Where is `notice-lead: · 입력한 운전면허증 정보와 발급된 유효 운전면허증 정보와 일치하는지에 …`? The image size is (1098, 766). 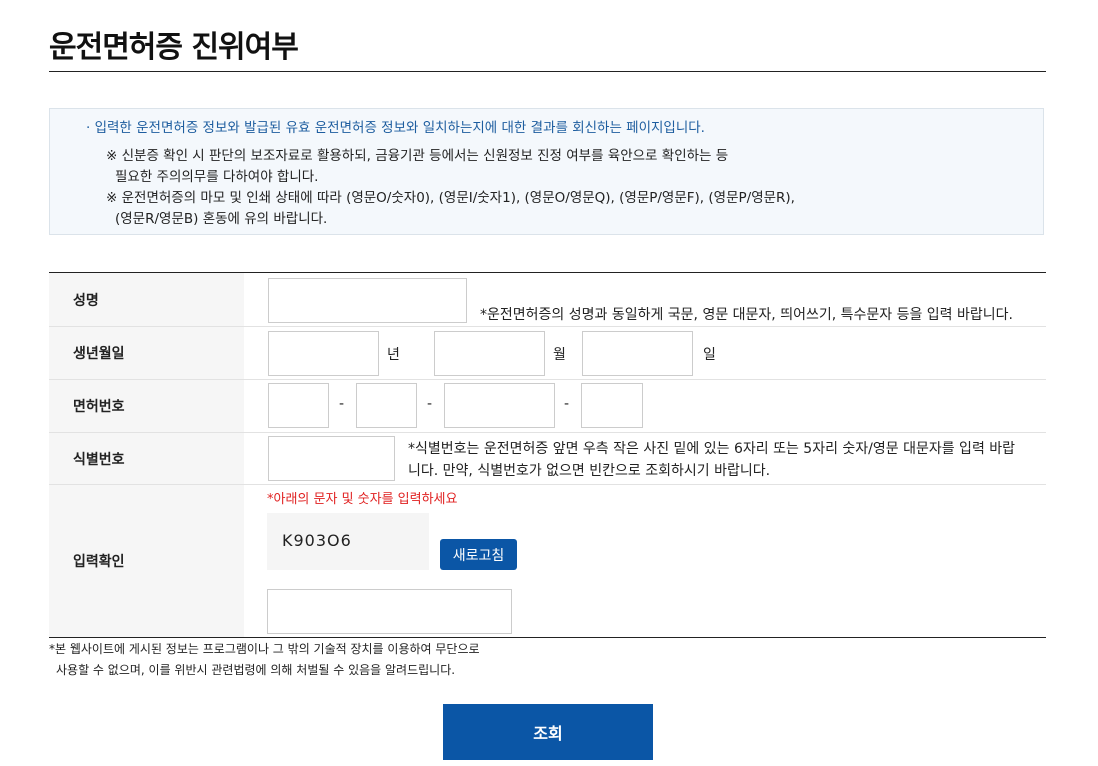 notice-lead: · 입력한 운전면허증 정보와 발급된 유효 운전면허증 정보와 일치하는지에 … is located at coordinates (395, 128).